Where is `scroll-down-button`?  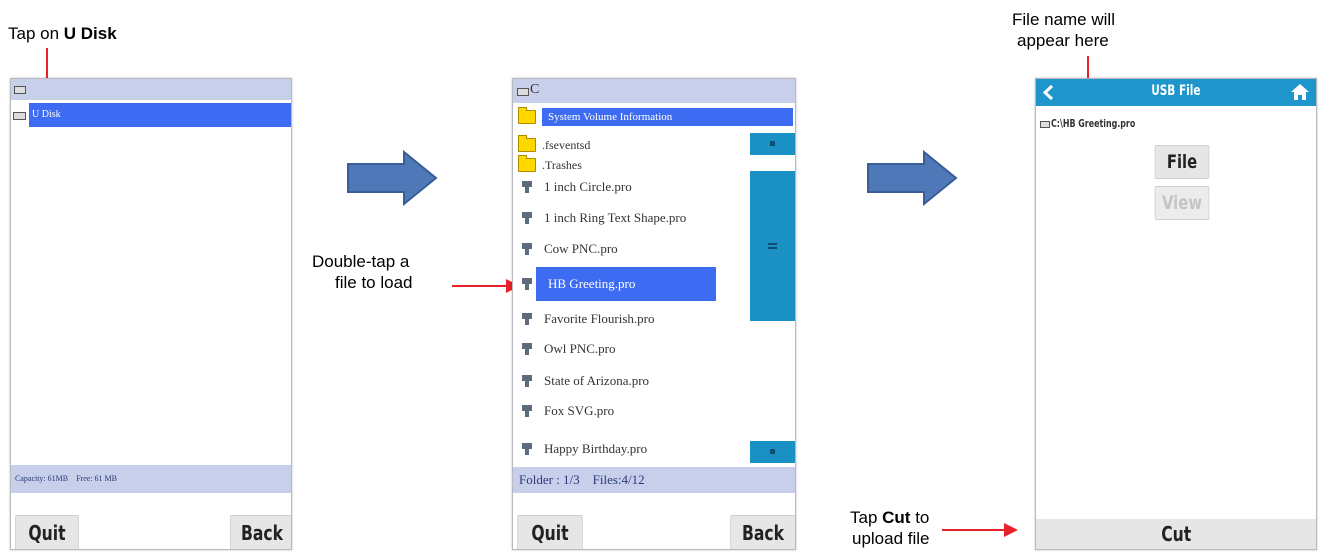
scroll-down-button is located at coordinates (772, 452).